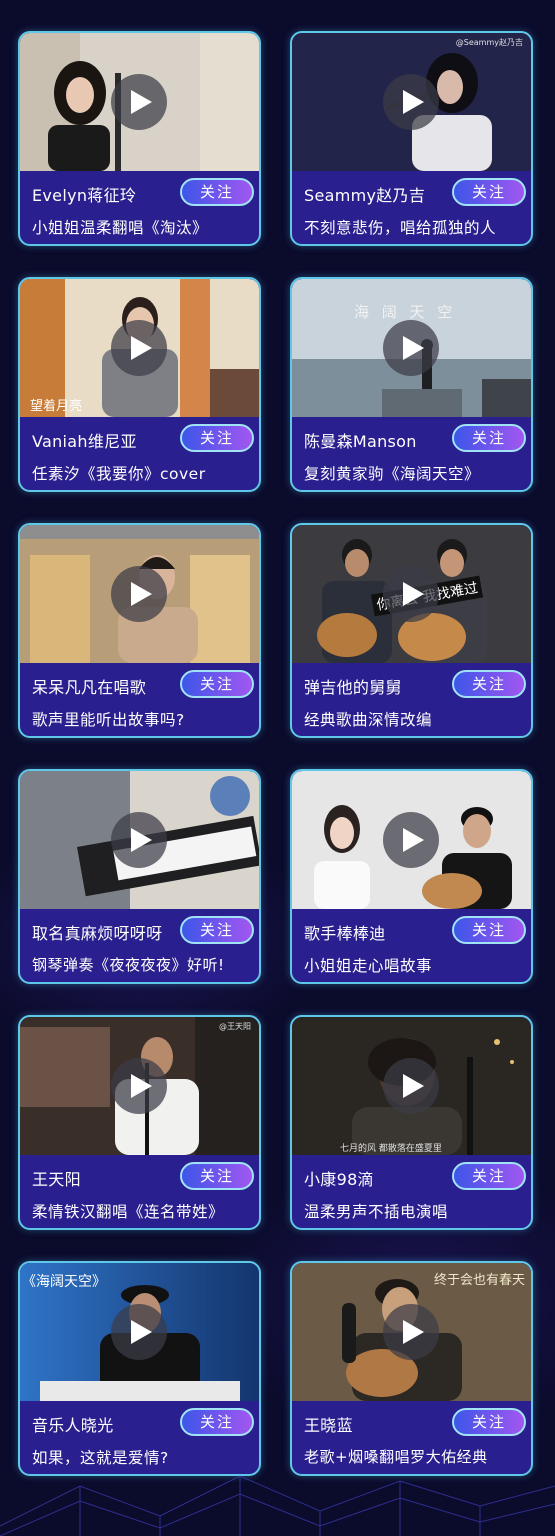 The height and width of the screenshot is (1536, 555). What do you see at coordinates (56, 1178) in the screenshot?
I see `author-name: 王天阳` at bounding box center [56, 1178].